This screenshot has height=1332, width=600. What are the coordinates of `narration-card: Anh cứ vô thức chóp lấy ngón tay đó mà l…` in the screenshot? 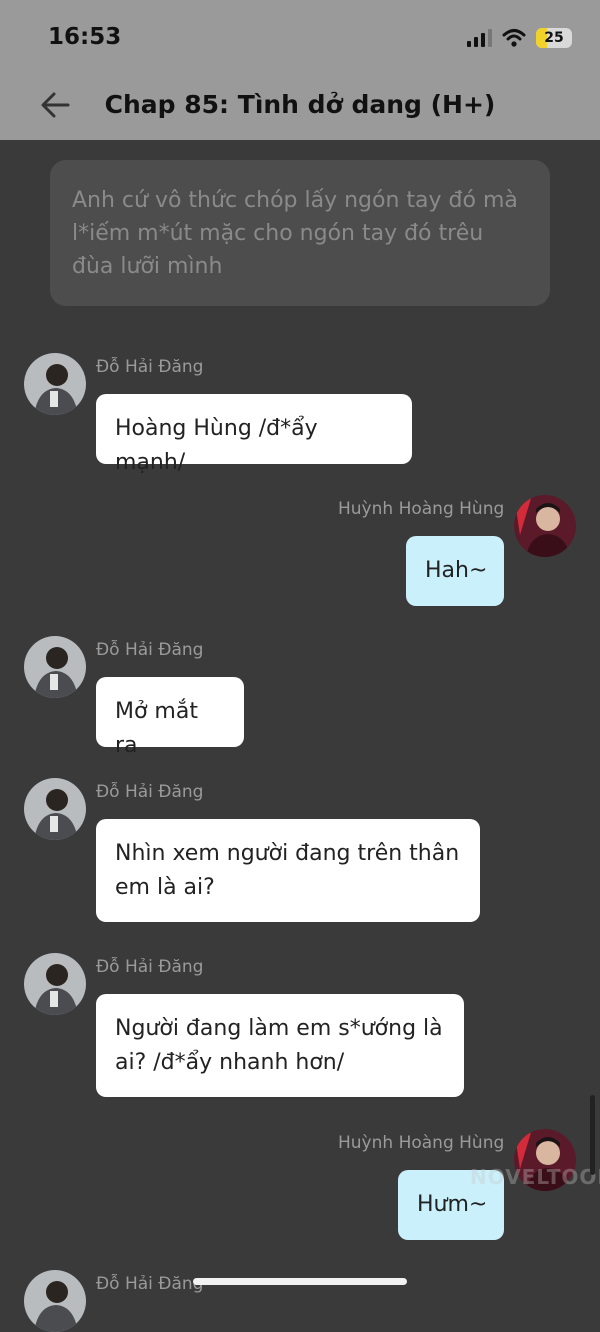 It's located at (300, 233).